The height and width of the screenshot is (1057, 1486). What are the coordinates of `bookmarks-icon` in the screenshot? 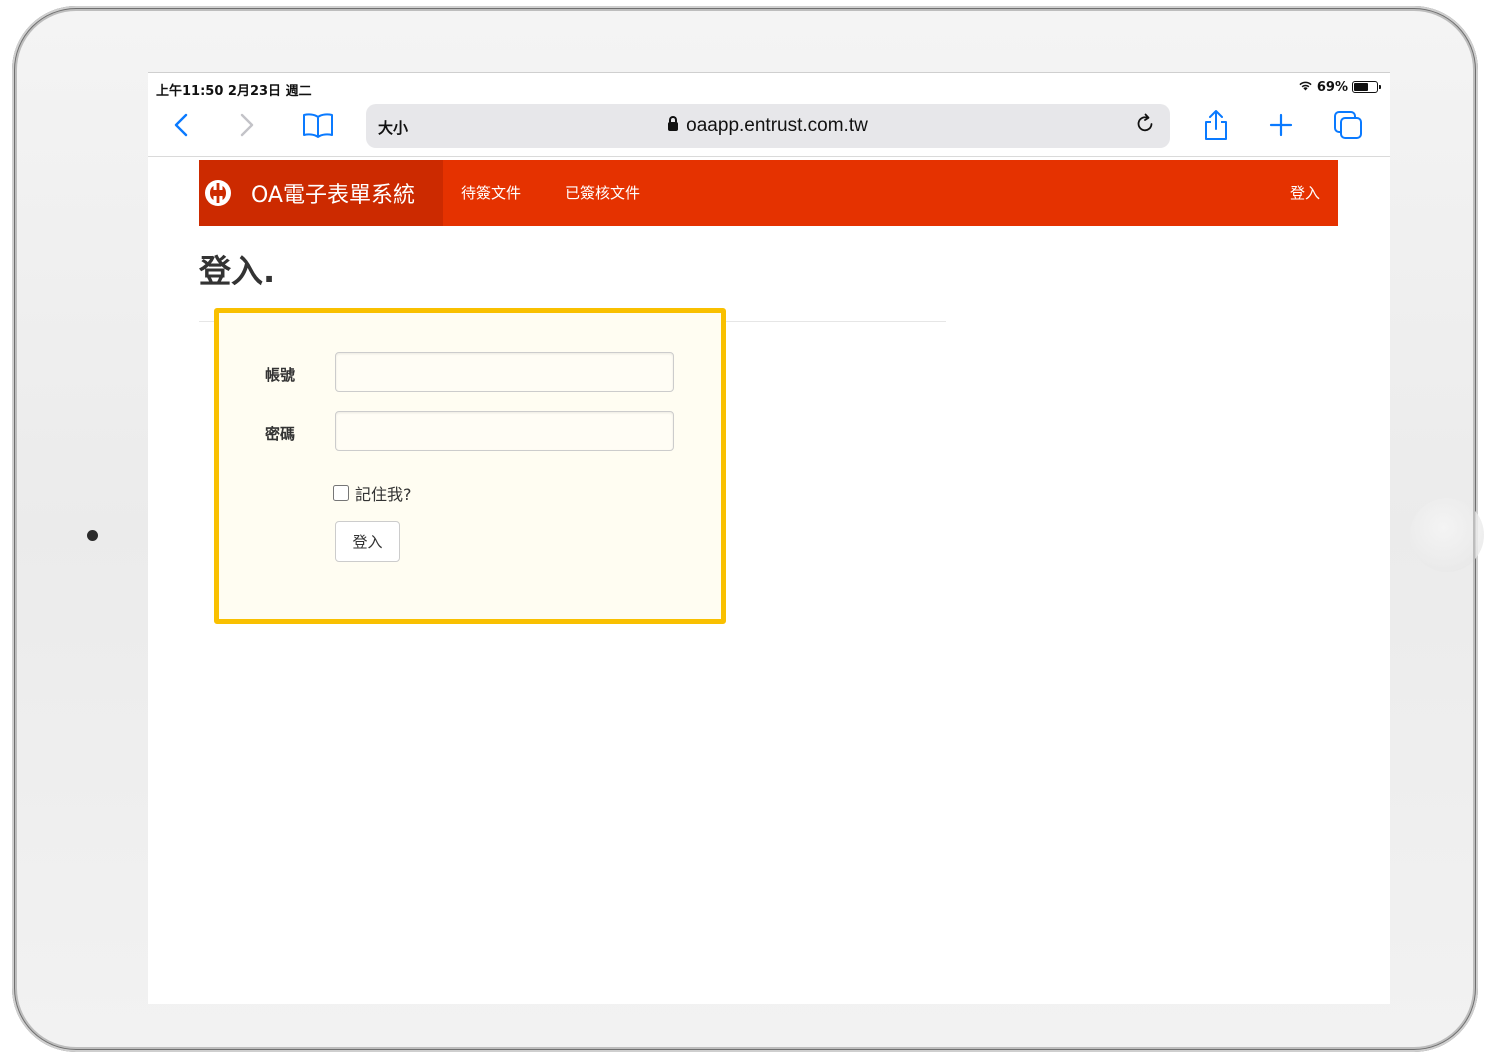 It's located at (318, 125).